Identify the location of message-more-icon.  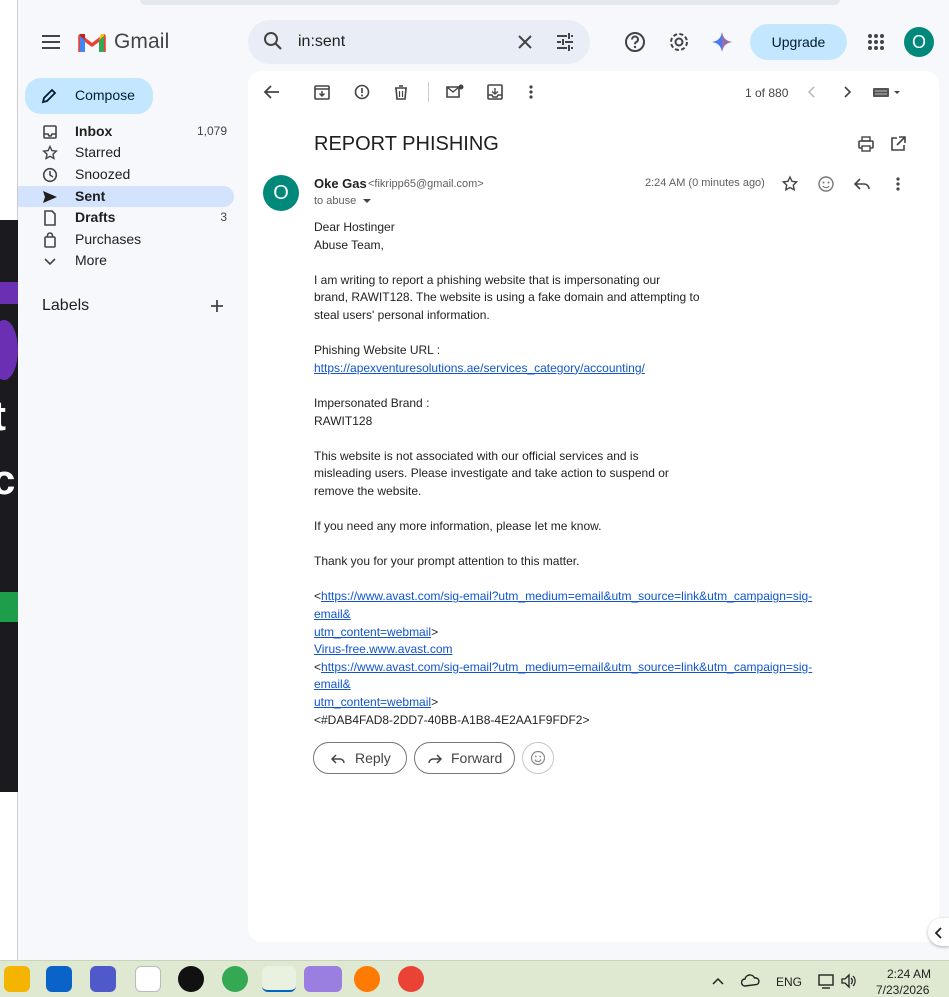
(898, 184).